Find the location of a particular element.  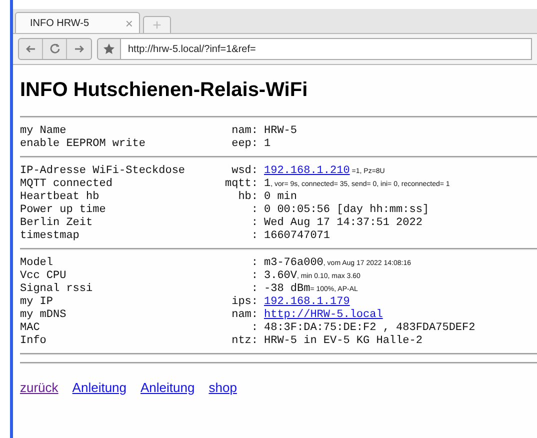

field-value: 48:3F:DA:75:DE:F2 , 483FDA75DEF2 is located at coordinates (370, 328).